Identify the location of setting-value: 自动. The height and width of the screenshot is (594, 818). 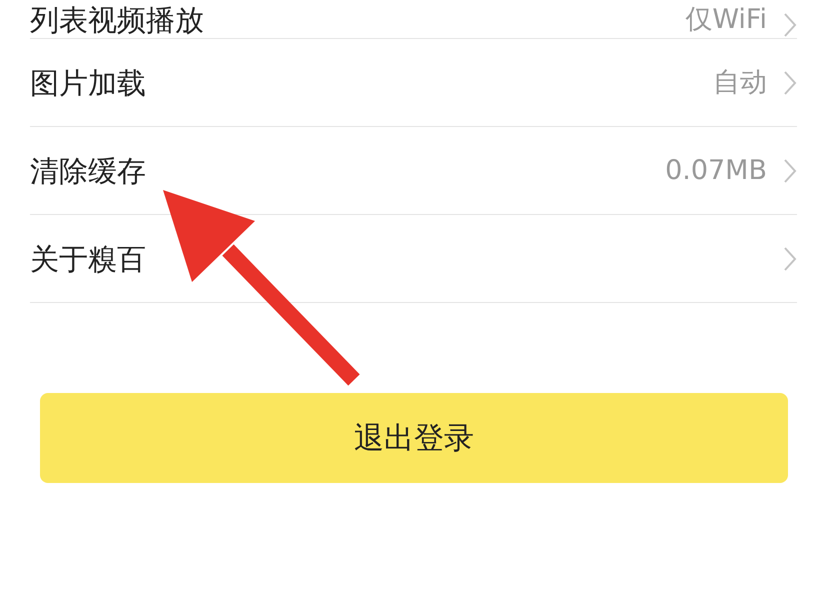
(740, 83).